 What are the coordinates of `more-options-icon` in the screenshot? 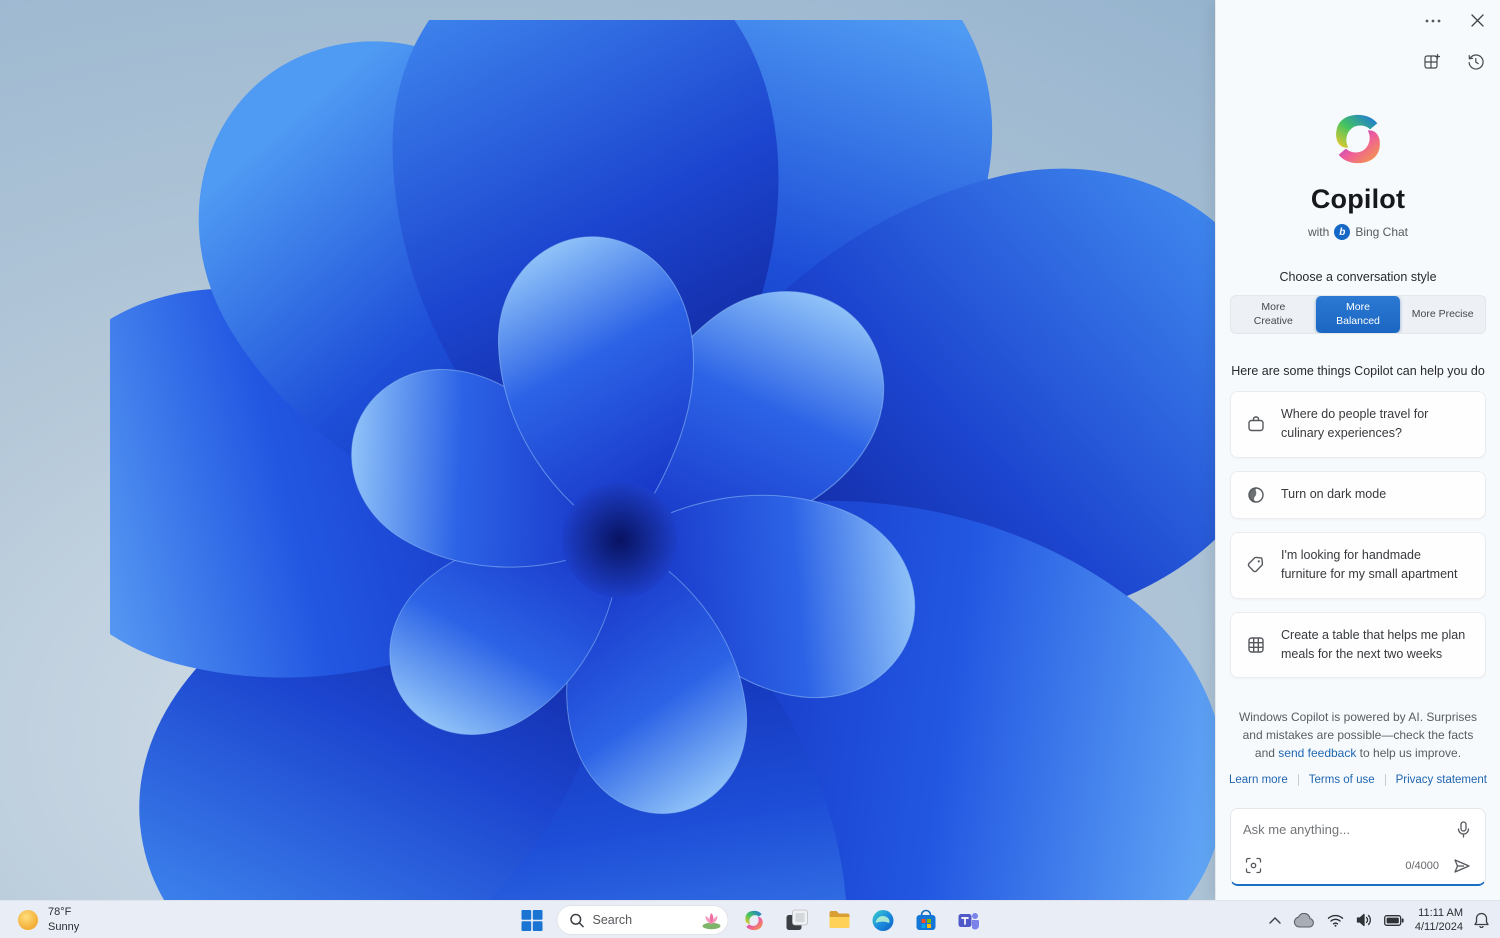 It's located at (1433, 21).